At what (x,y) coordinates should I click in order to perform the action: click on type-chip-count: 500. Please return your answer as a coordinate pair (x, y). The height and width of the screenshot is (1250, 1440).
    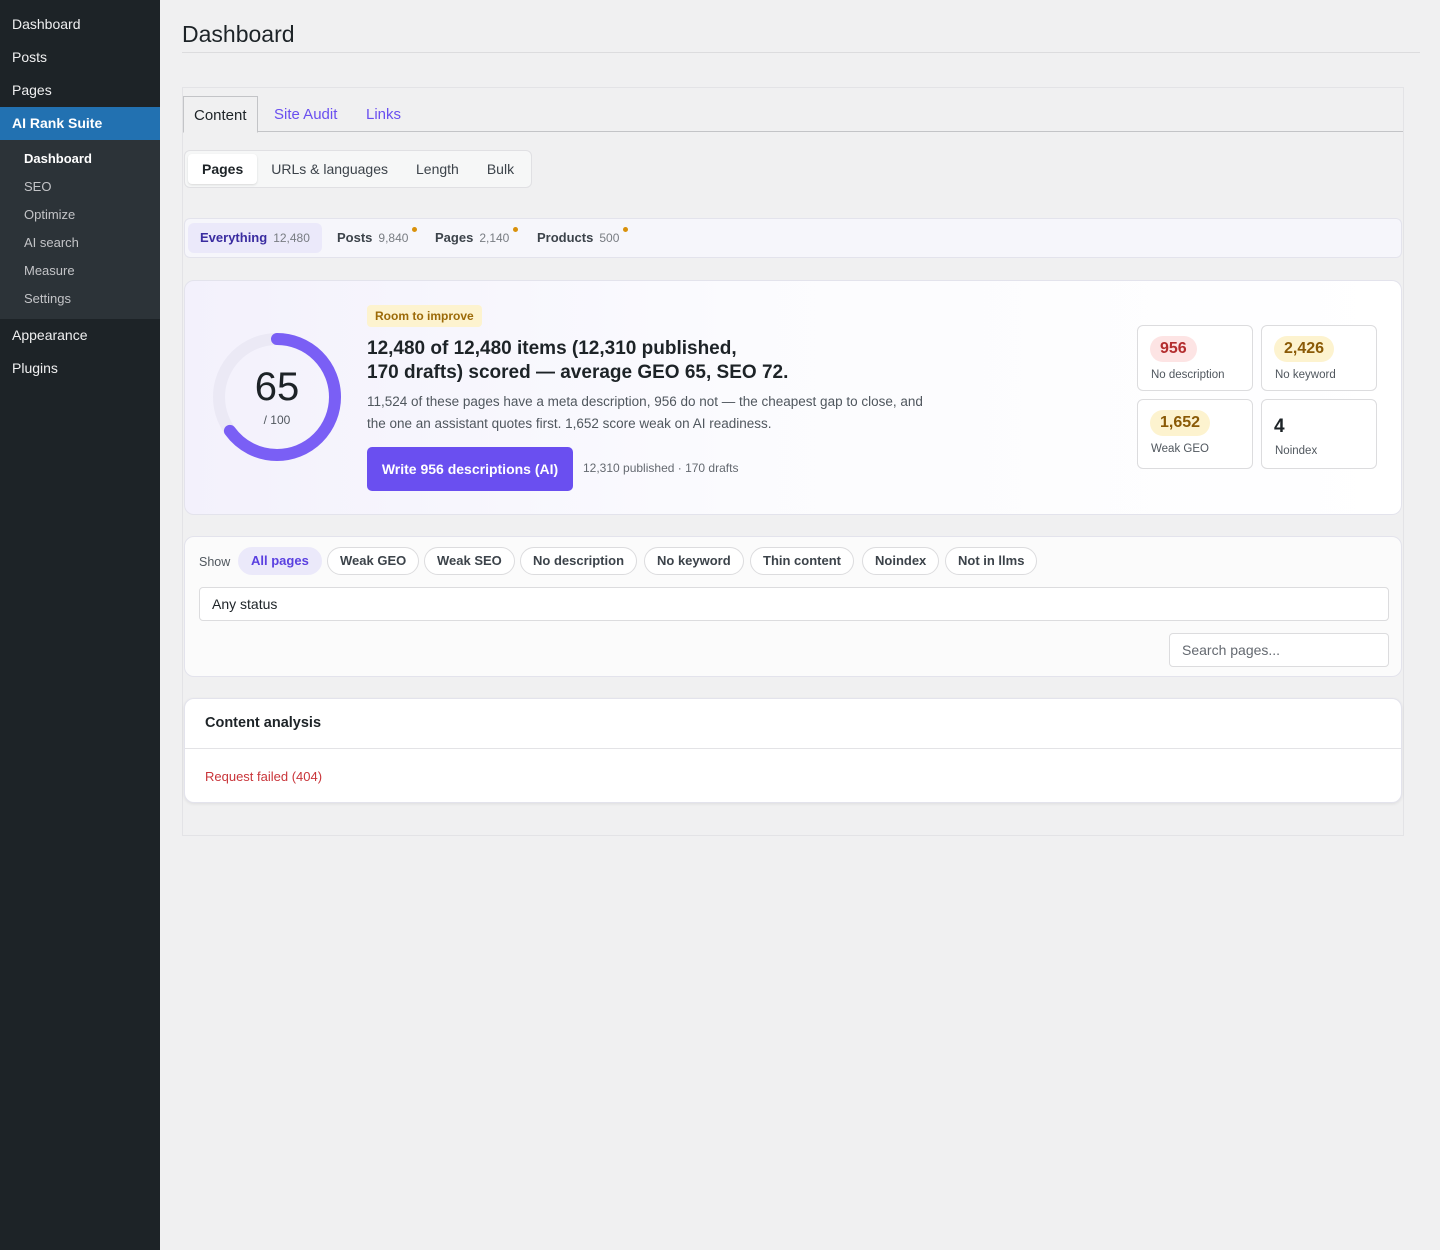
    Looking at the image, I should click on (609, 238).